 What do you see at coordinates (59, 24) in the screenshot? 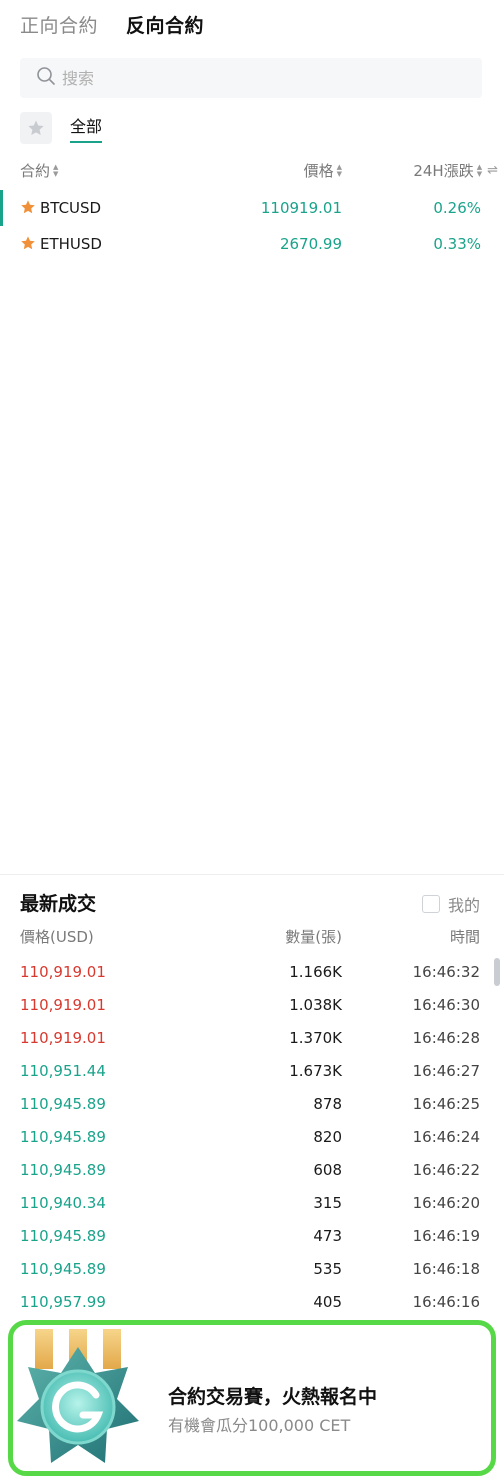
I see `tab-forward-contract: 正向合約` at bounding box center [59, 24].